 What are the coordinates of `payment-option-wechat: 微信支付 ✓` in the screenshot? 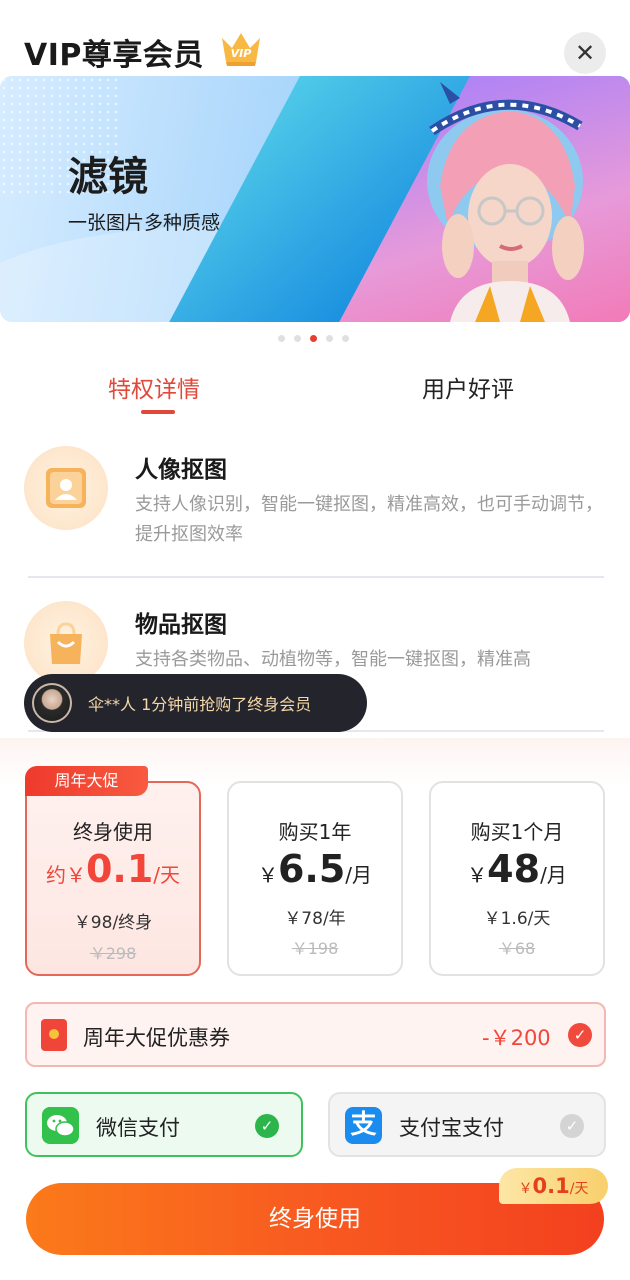 It's located at (164, 1124).